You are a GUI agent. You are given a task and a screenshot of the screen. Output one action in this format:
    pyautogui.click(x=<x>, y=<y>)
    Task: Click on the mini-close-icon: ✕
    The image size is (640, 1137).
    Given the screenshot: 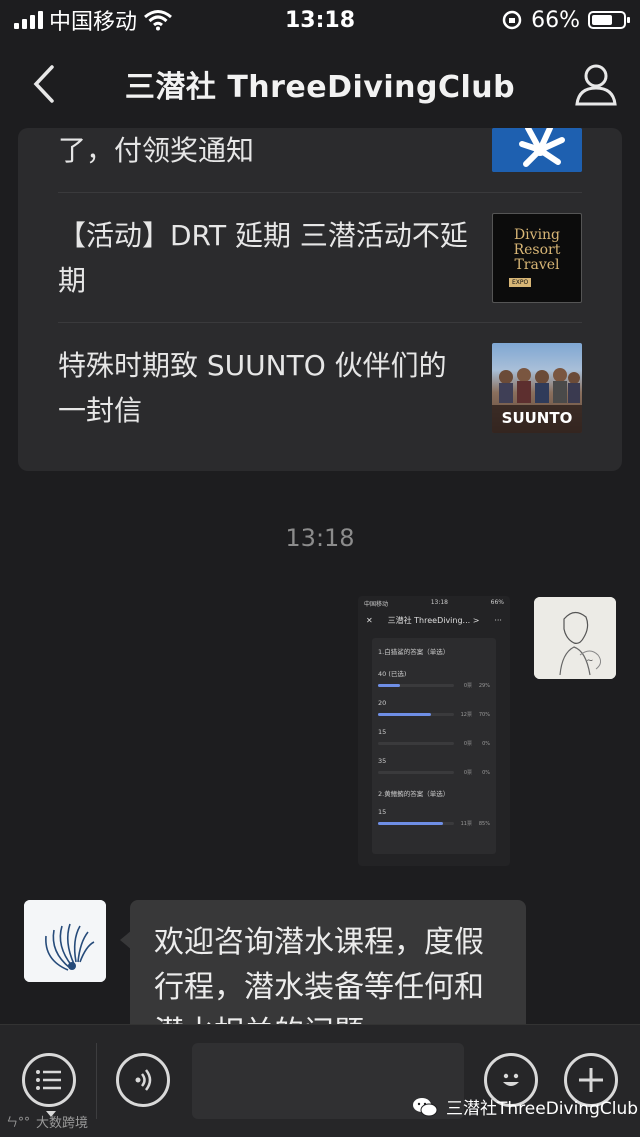 What is the action you would take?
    pyautogui.click(x=369, y=620)
    